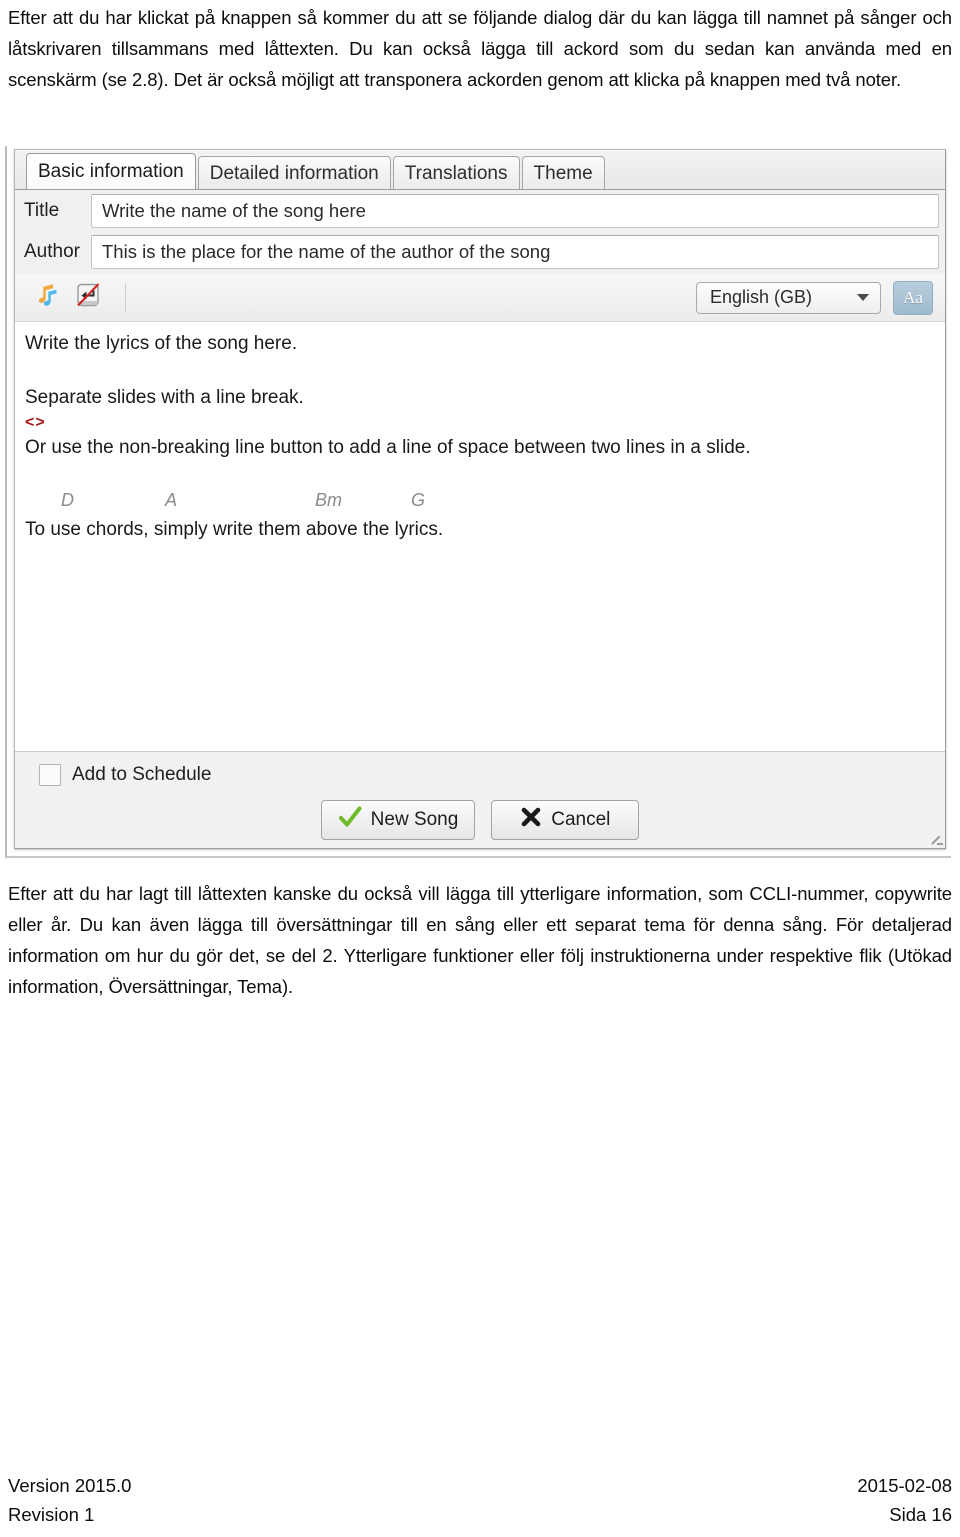 The width and height of the screenshot is (960, 1537). I want to click on footer-date: 2015-02-08, so click(904, 1485).